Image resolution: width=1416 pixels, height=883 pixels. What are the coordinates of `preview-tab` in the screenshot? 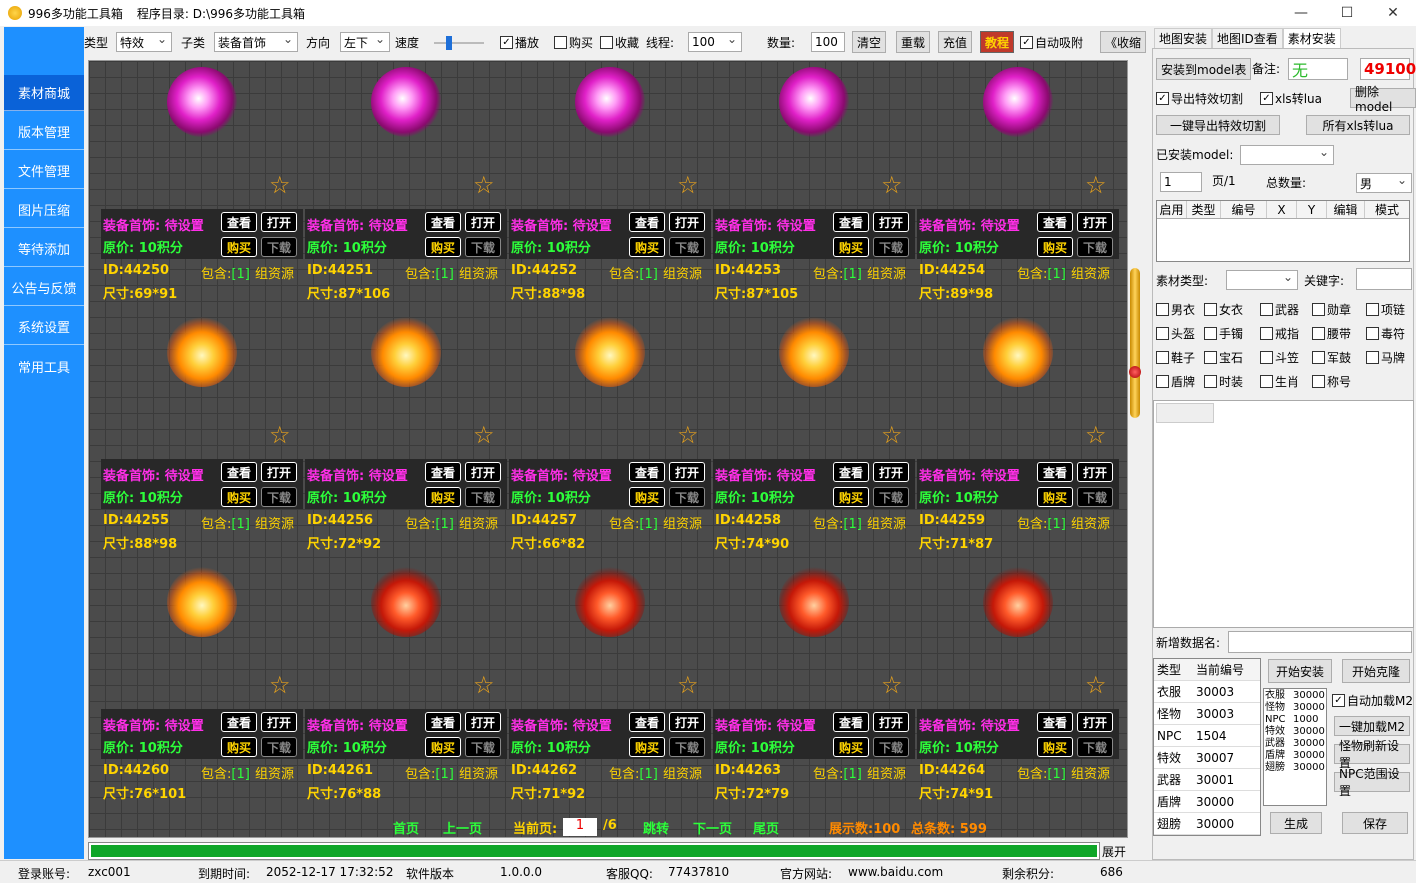 It's located at (1185, 413).